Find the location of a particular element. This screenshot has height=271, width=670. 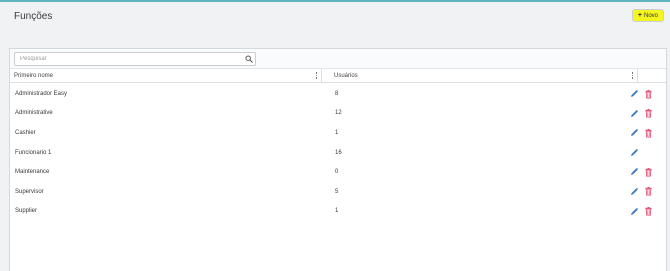

new-button: + Novo is located at coordinates (647, 15).